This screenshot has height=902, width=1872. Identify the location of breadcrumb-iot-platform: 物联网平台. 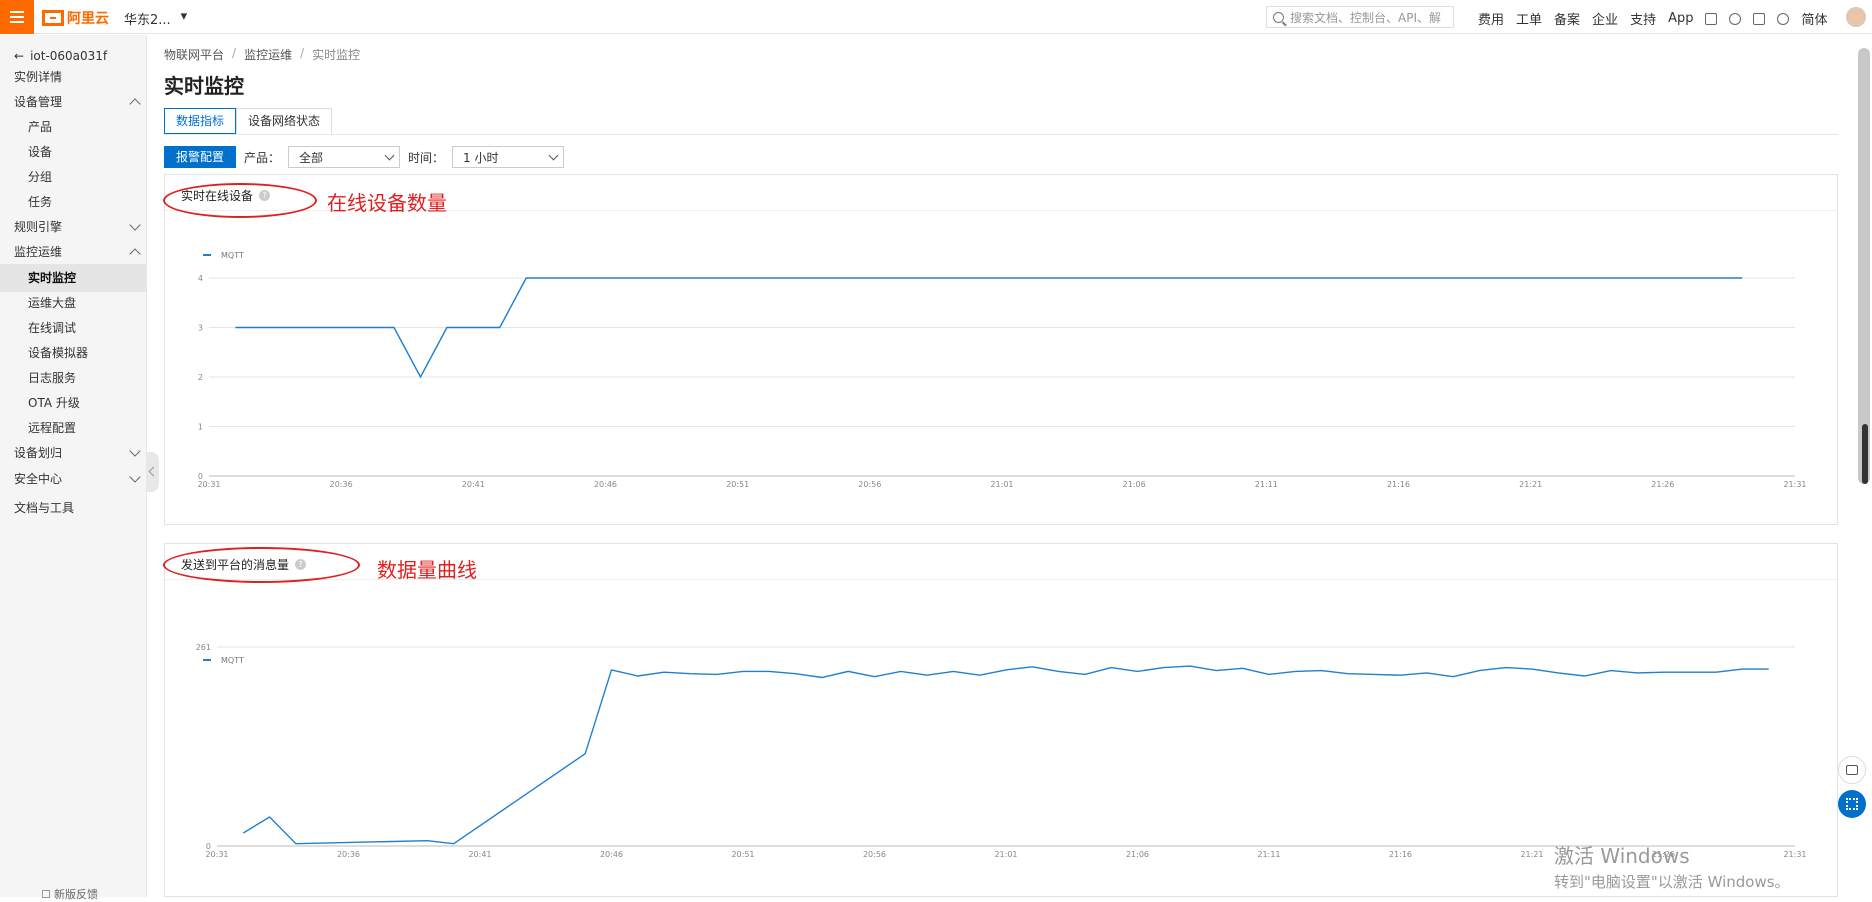
(194, 54).